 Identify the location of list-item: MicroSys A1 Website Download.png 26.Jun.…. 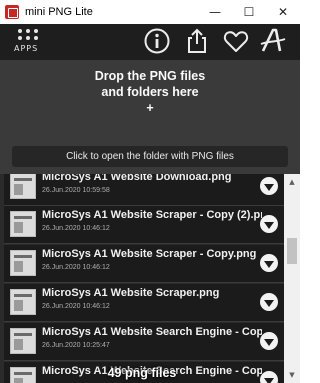
(144, 190).